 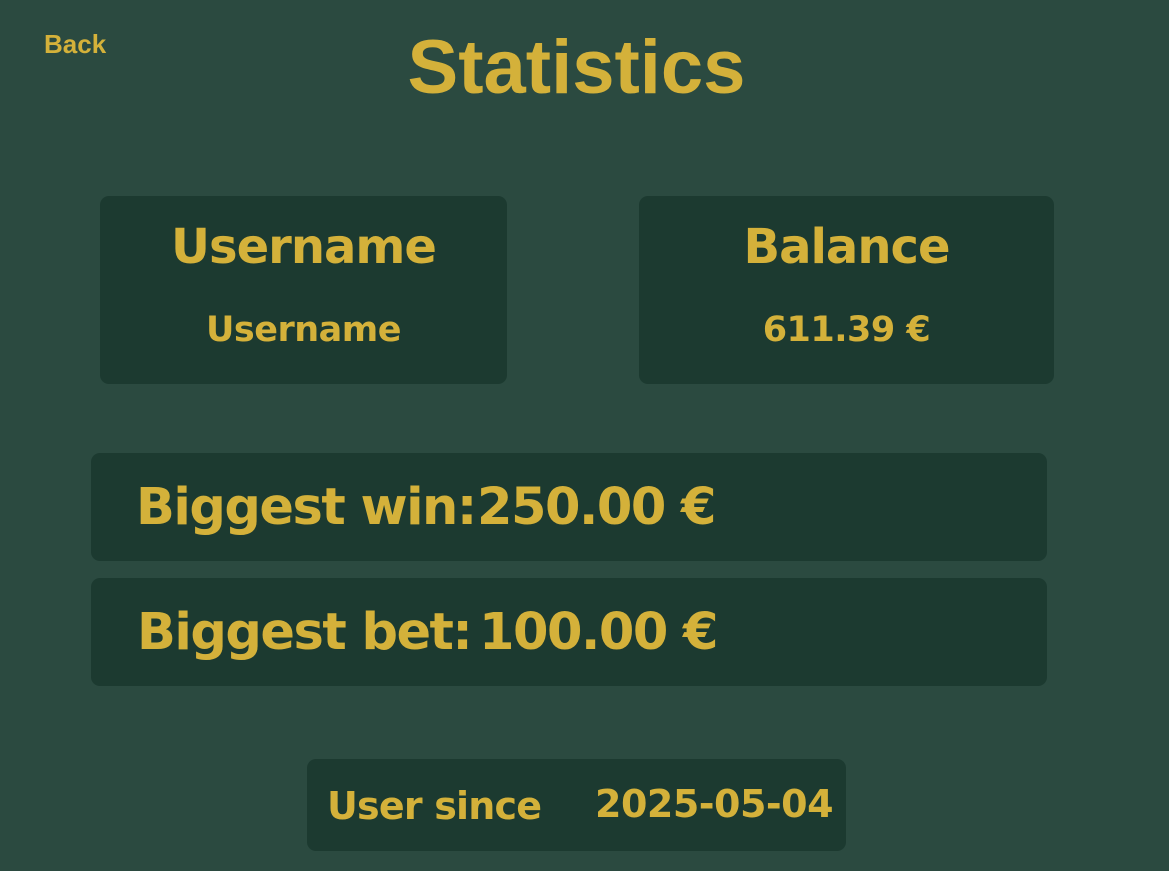 What do you see at coordinates (434, 806) in the screenshot?
I see `user-since-label: User since` at bounding box center [434, 806].